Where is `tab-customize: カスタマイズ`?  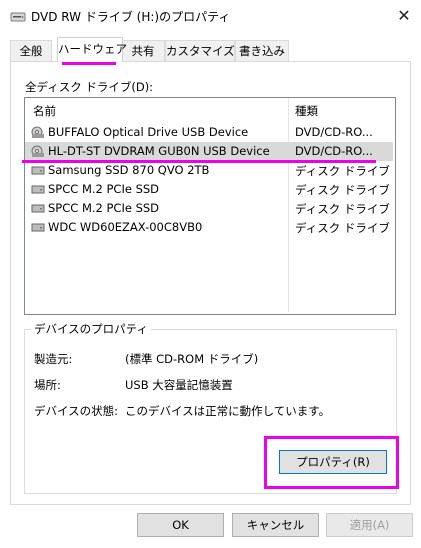 tab-customize: カスタマイズ is located at coordinates (200, 50).